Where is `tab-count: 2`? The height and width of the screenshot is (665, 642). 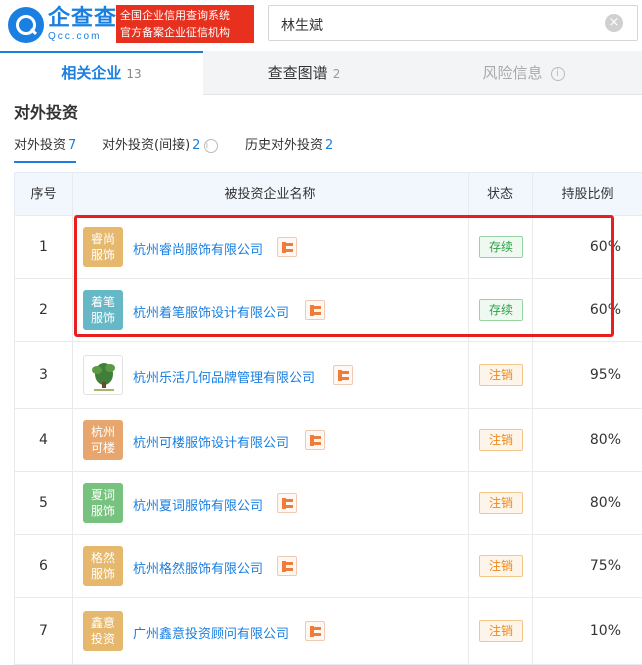 tab-count: 2 is located at coordinates (336, 74).